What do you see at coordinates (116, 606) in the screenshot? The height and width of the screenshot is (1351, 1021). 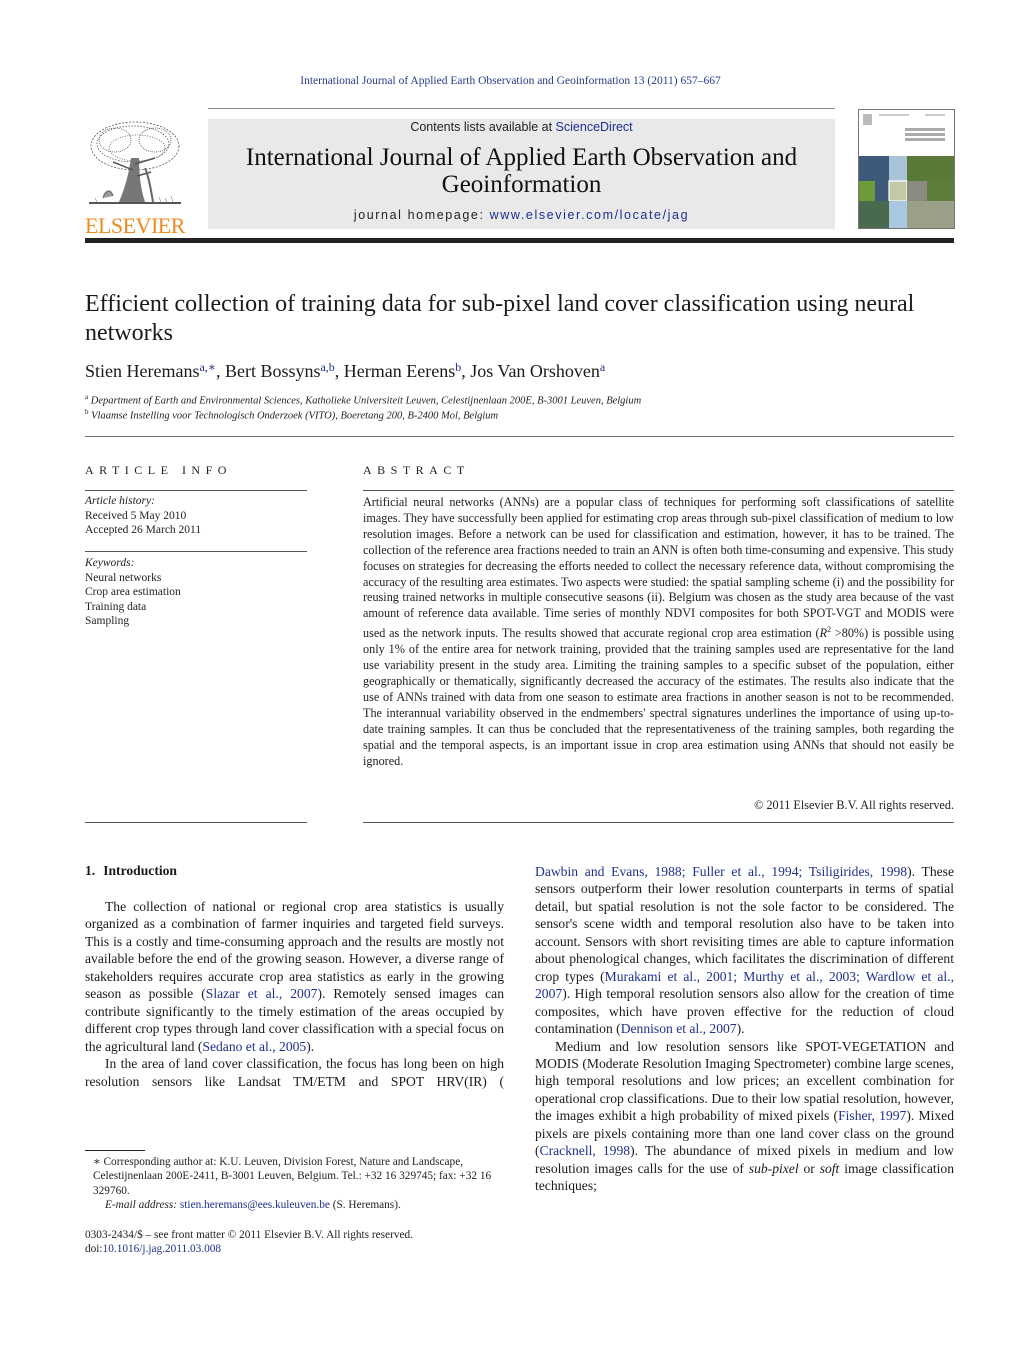 I see `keyword: Training data` at bounding box center [116, 606].